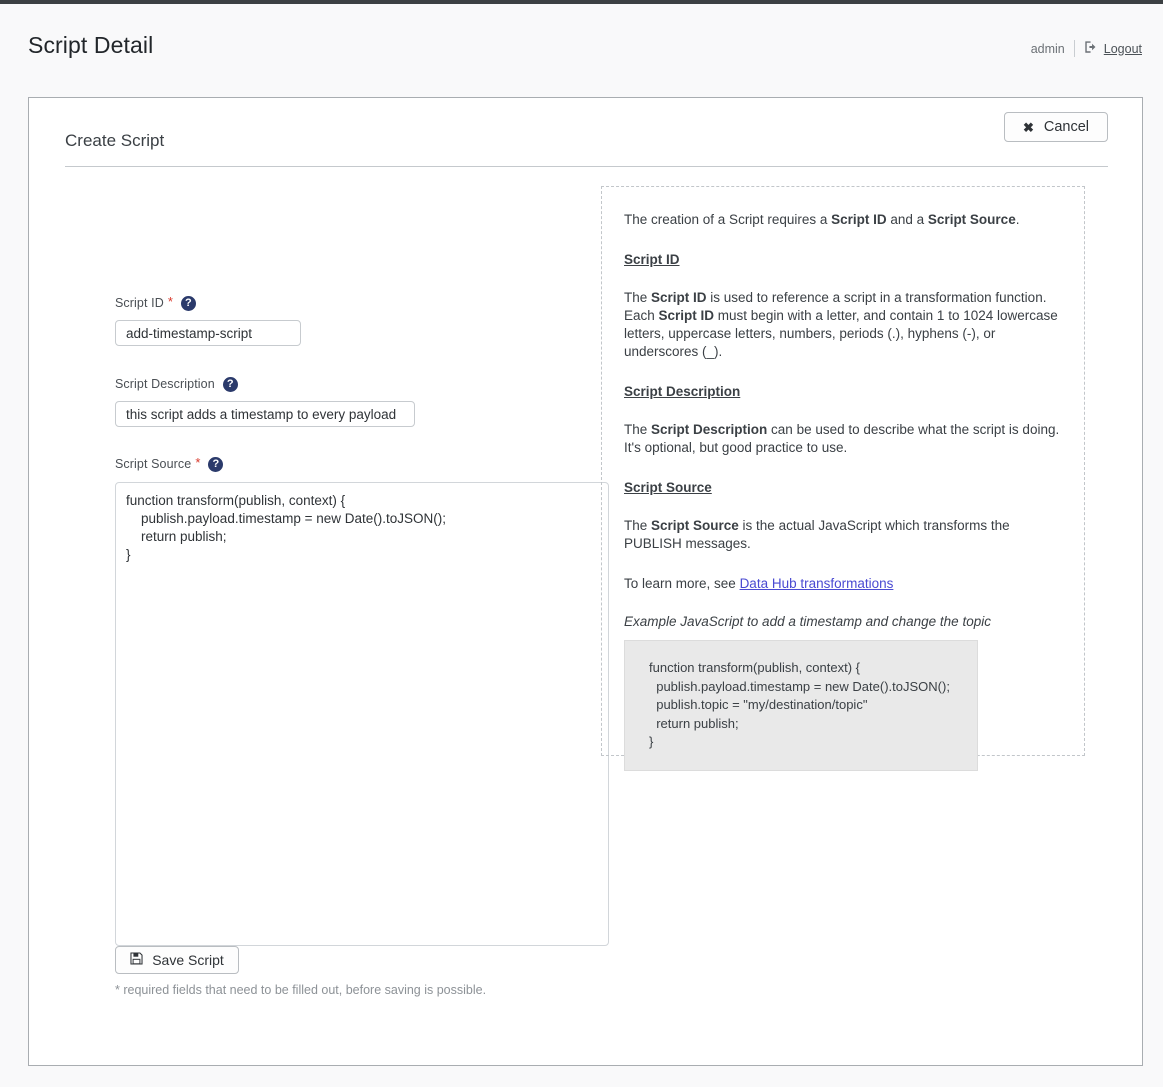 The width and height of the screenshot is (1163, 1087). I want to click on info-learn-more-prefix: To learn more, see, so click(682, 583).